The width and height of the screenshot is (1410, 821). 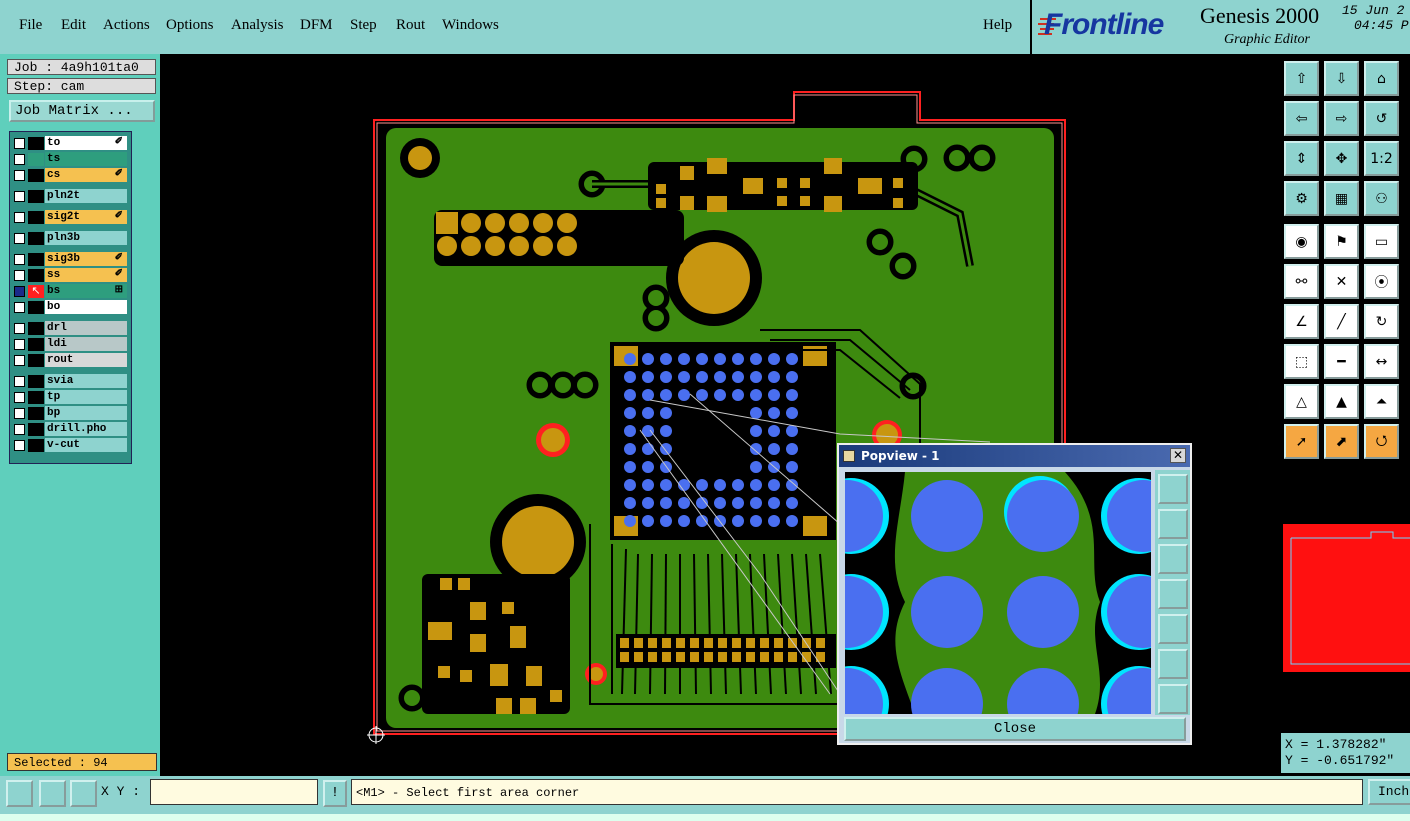 What do you see at coordinates (470, 25) in the screenshot?
I see `menu-windows: Windows` at bounding box center [470, 25].